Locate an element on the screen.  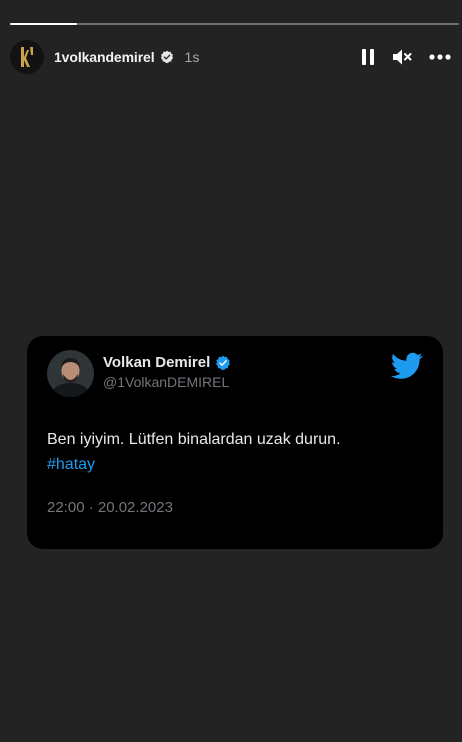
twitter-bird-icon is located at coordinates (407, 365).